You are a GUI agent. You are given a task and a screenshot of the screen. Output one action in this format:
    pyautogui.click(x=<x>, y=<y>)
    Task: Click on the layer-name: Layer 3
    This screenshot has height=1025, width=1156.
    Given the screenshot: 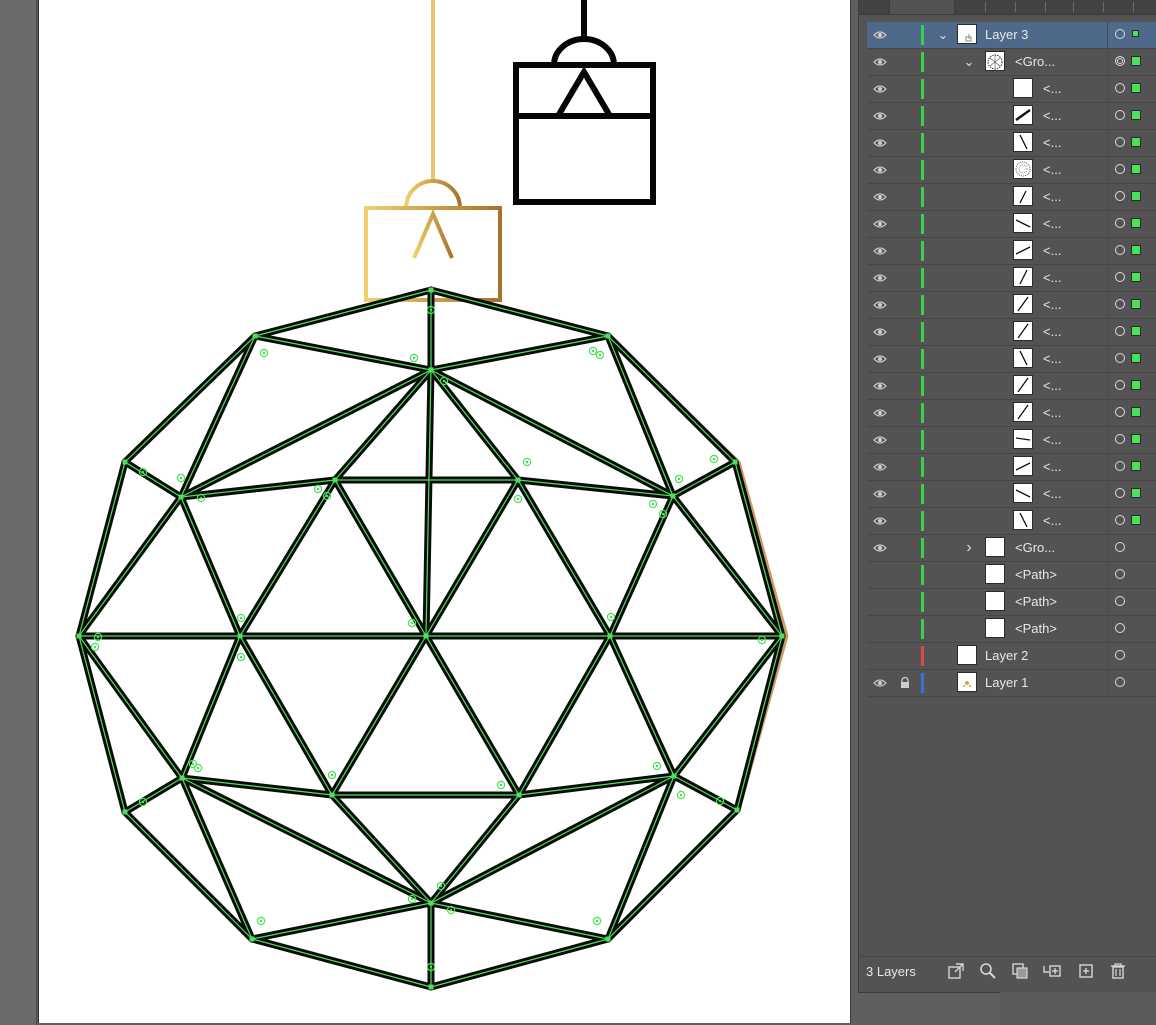 What is the action you would take?
    pyautogui.click(x=1006, y=34)
    